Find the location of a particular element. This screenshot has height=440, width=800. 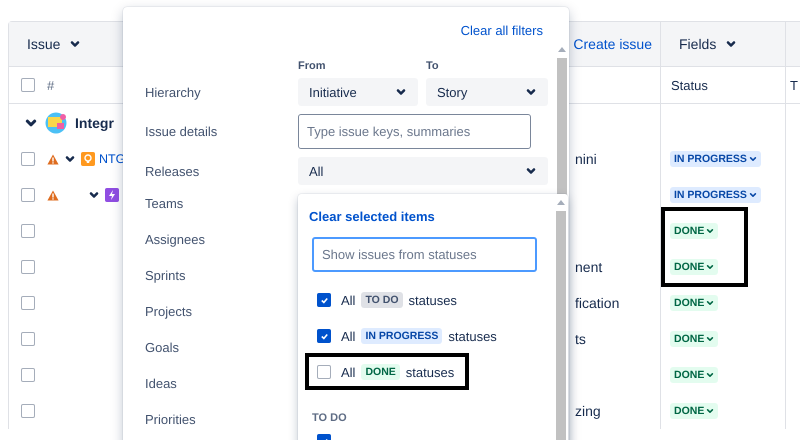

scrollbar is located at coordinates (561, 325).